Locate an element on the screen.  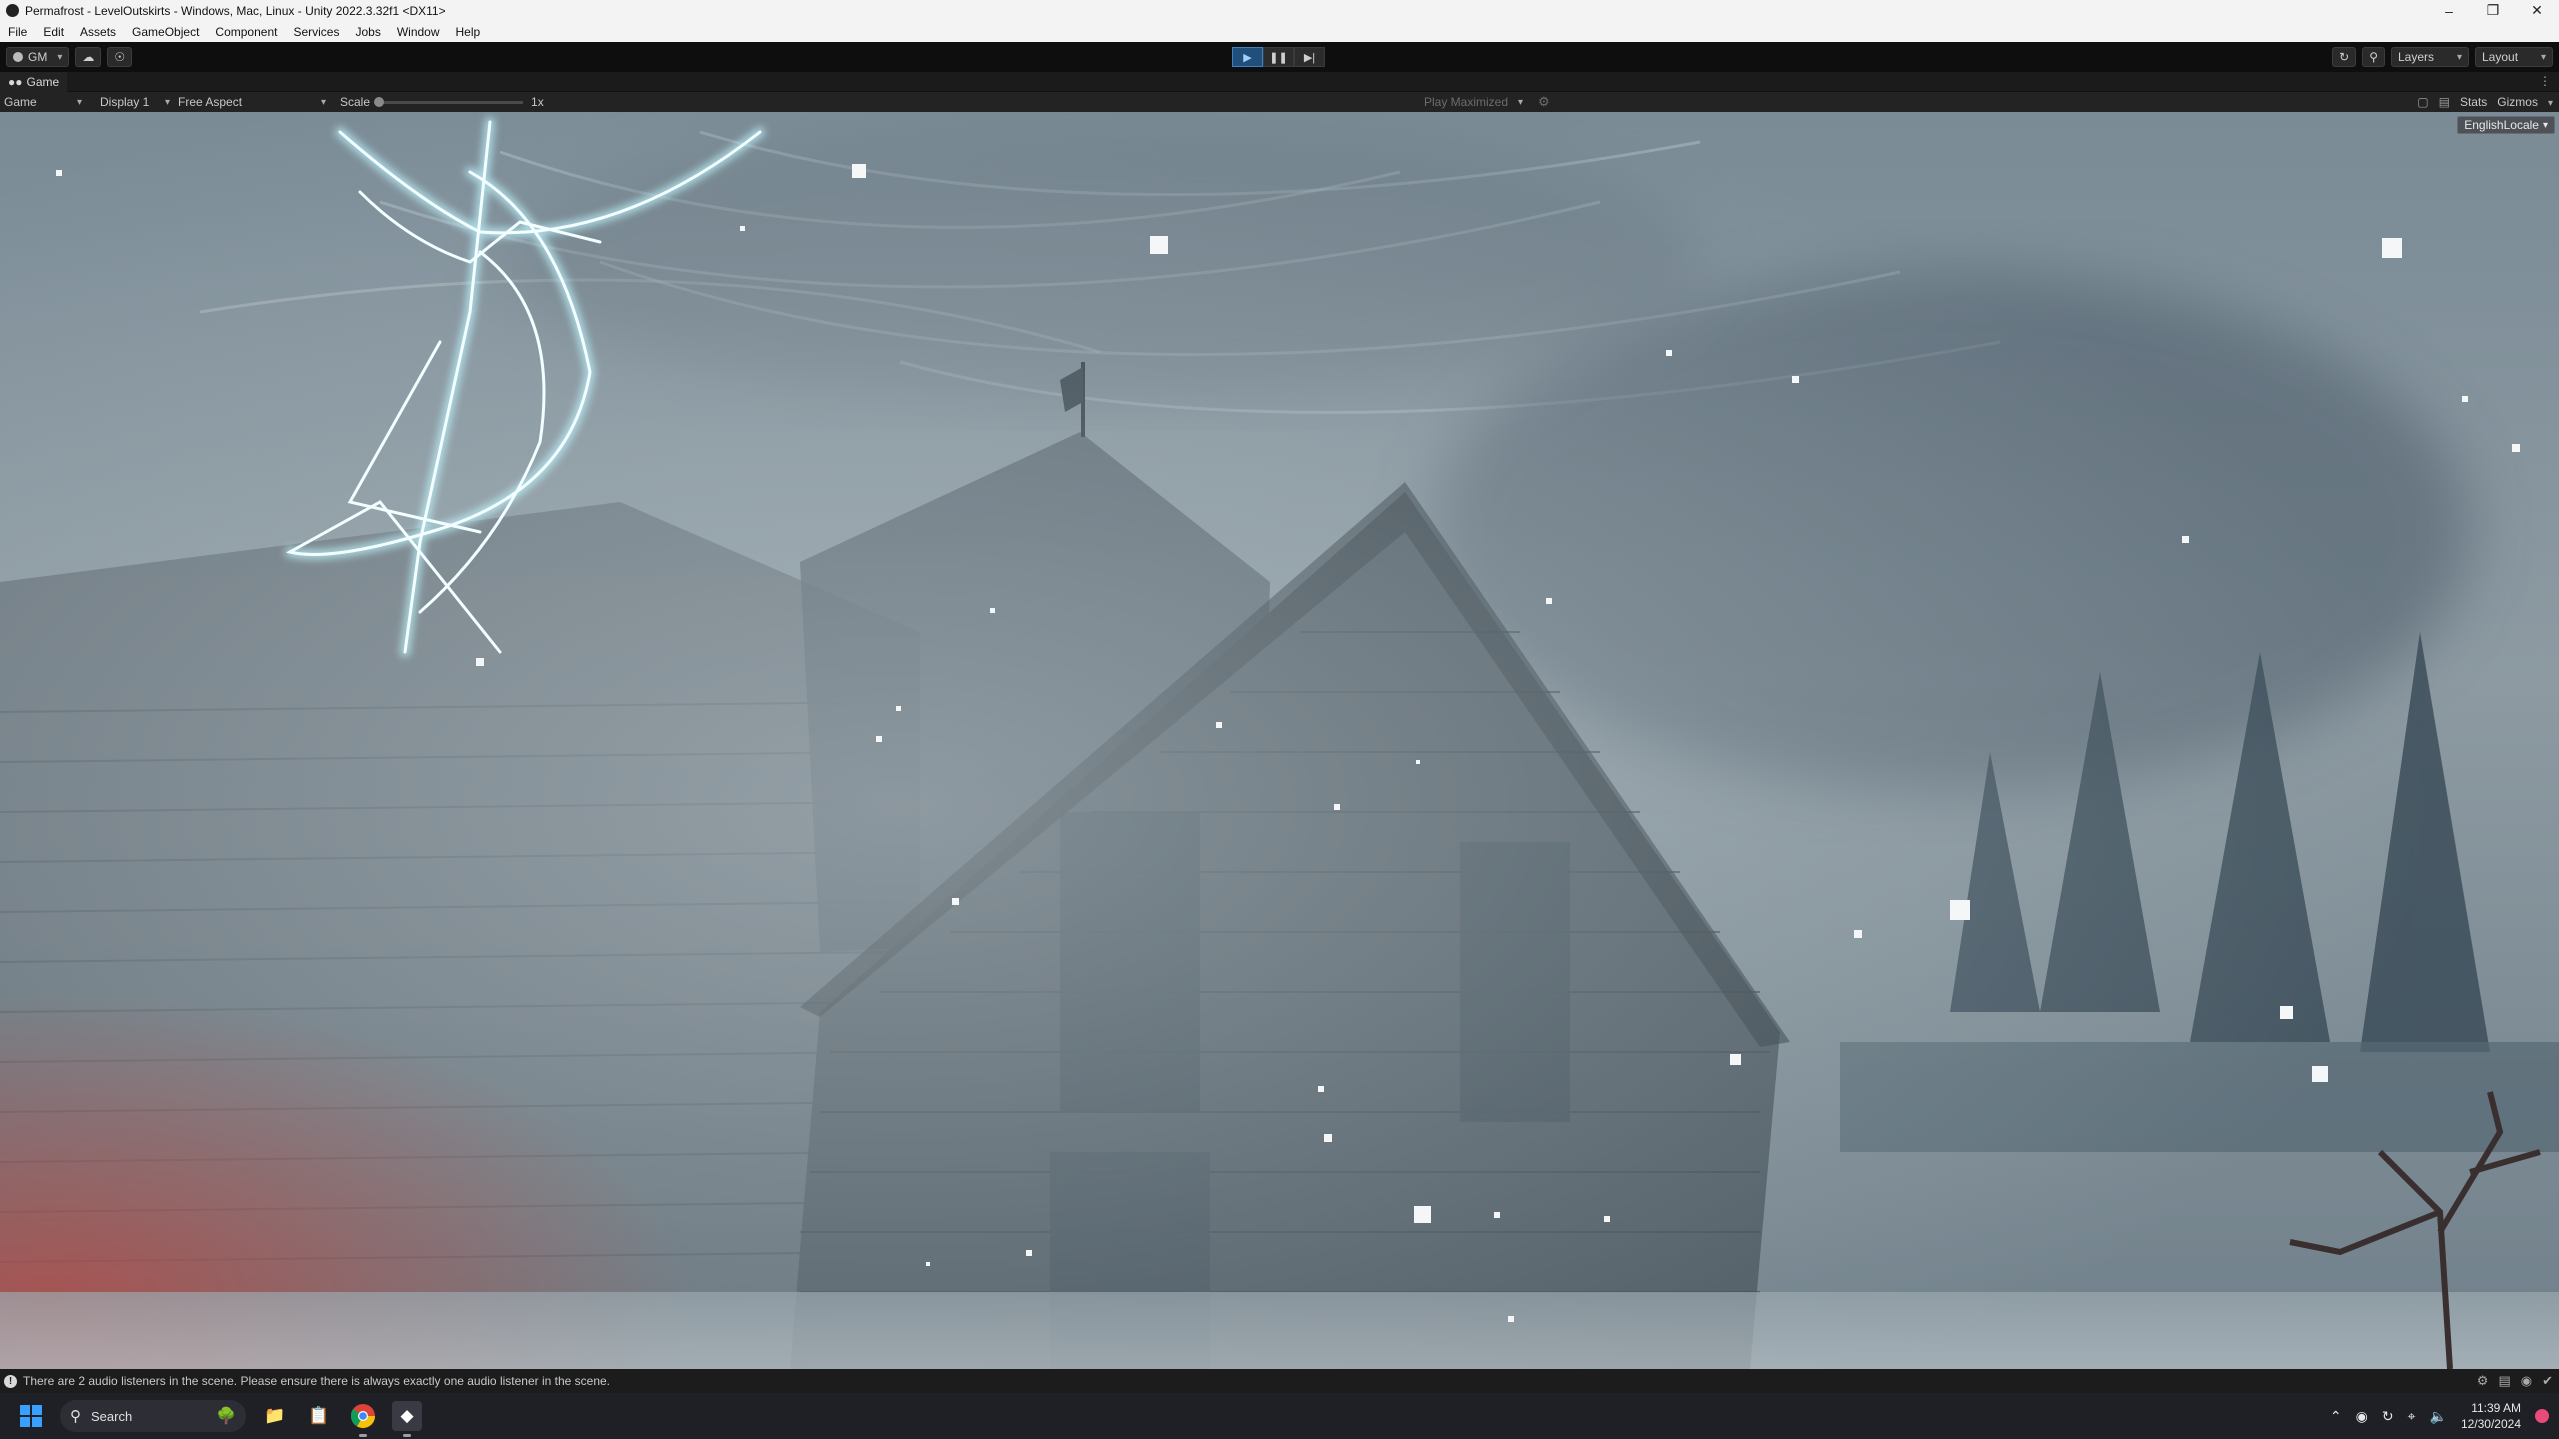
network-icon: ✔ is located at coordinates (2547, 1381).